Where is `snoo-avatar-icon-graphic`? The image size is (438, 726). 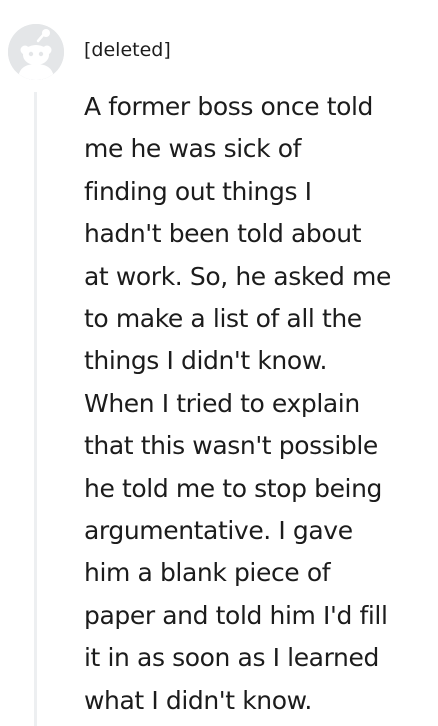 snoo-avatar-icon-graphic is located at coordinates (36, 52).